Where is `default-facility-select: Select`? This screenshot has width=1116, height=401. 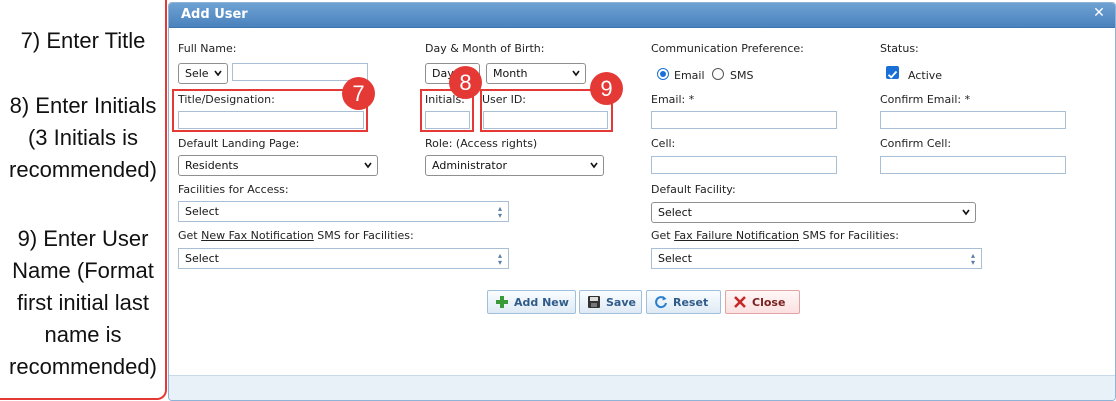
default-facility-select: Select is located at coordinates (813, 212).